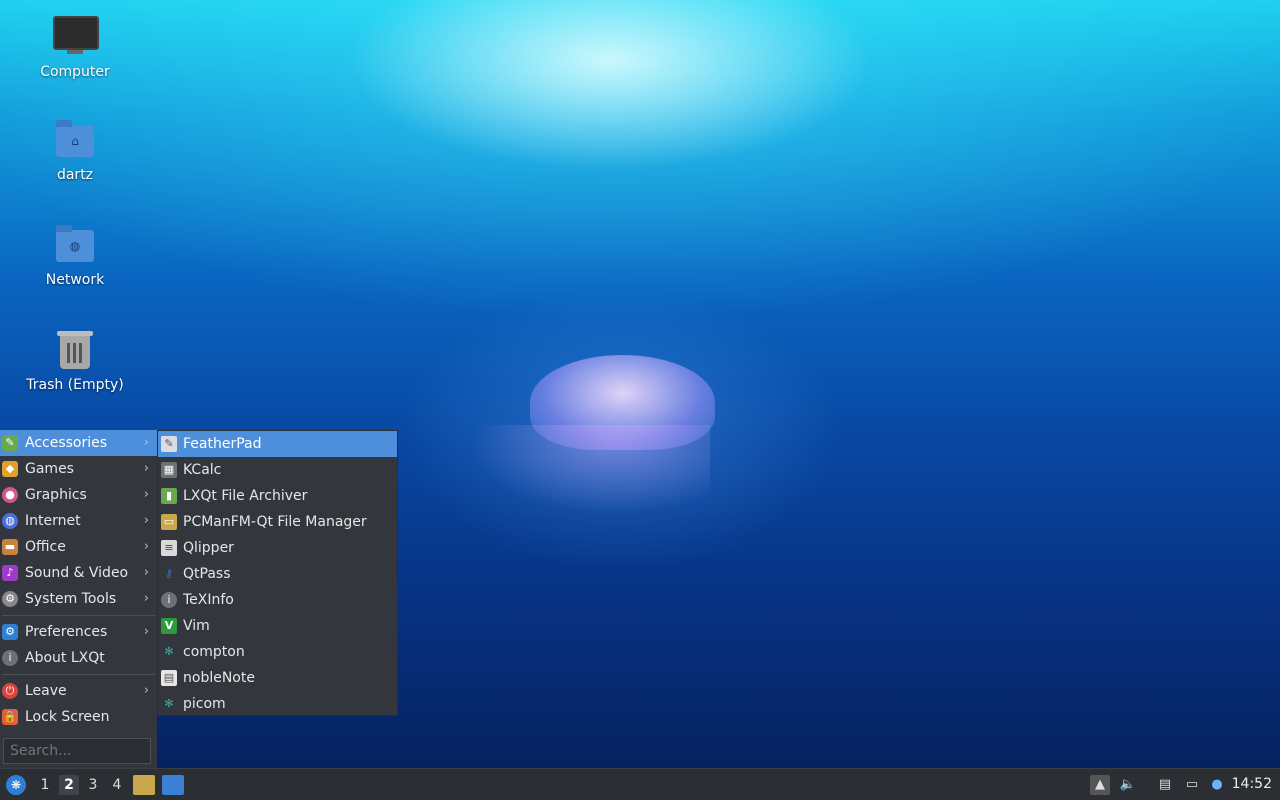 The height and width of the screenshot is (800, 1280). Describe the element at coordinates (169, 573) in the screenshot. I see `qtpass-icon: ⚷` at that location.